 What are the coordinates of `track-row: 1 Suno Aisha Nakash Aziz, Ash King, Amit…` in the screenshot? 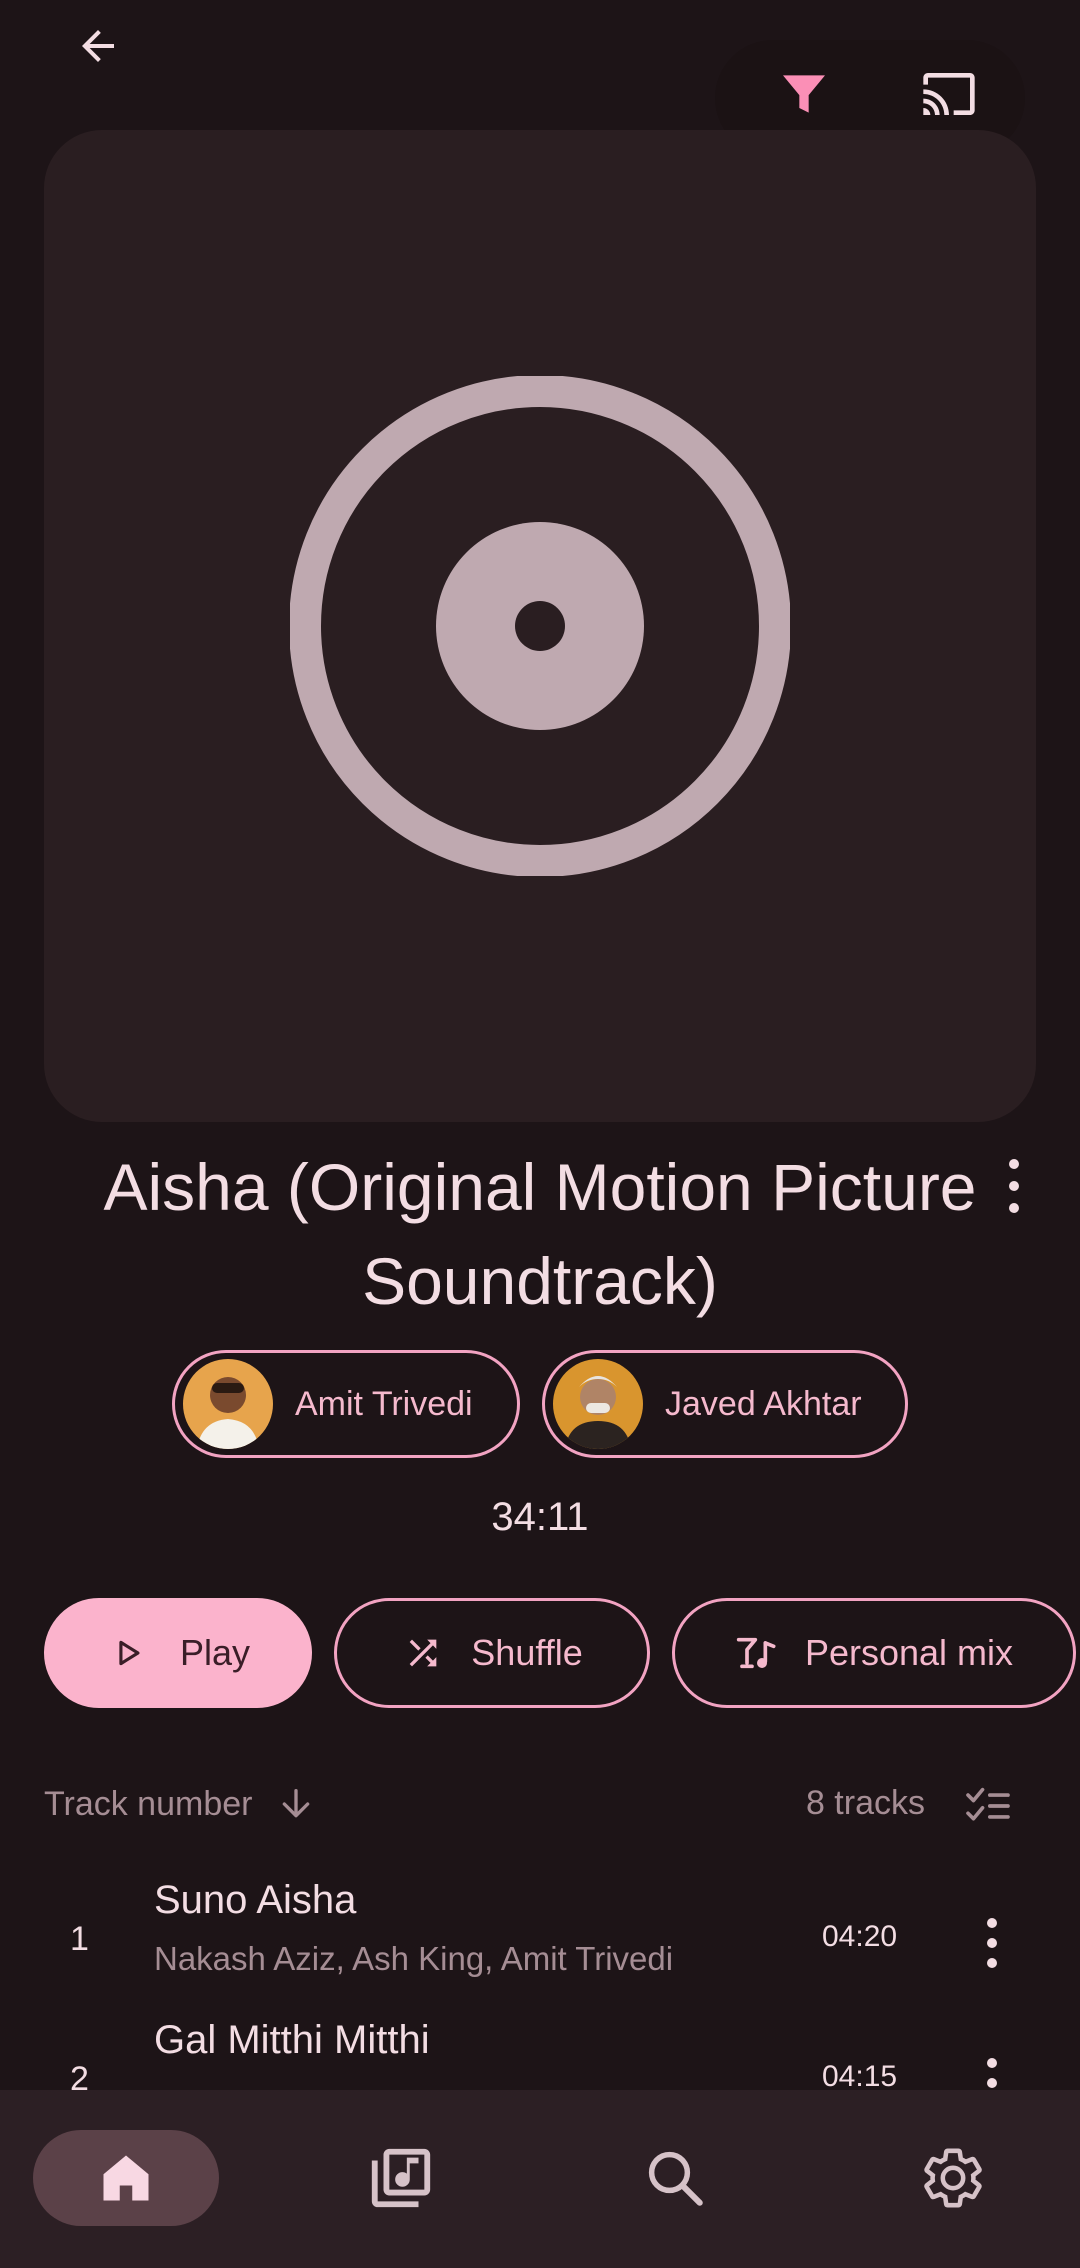 It's located at (540, 1942).